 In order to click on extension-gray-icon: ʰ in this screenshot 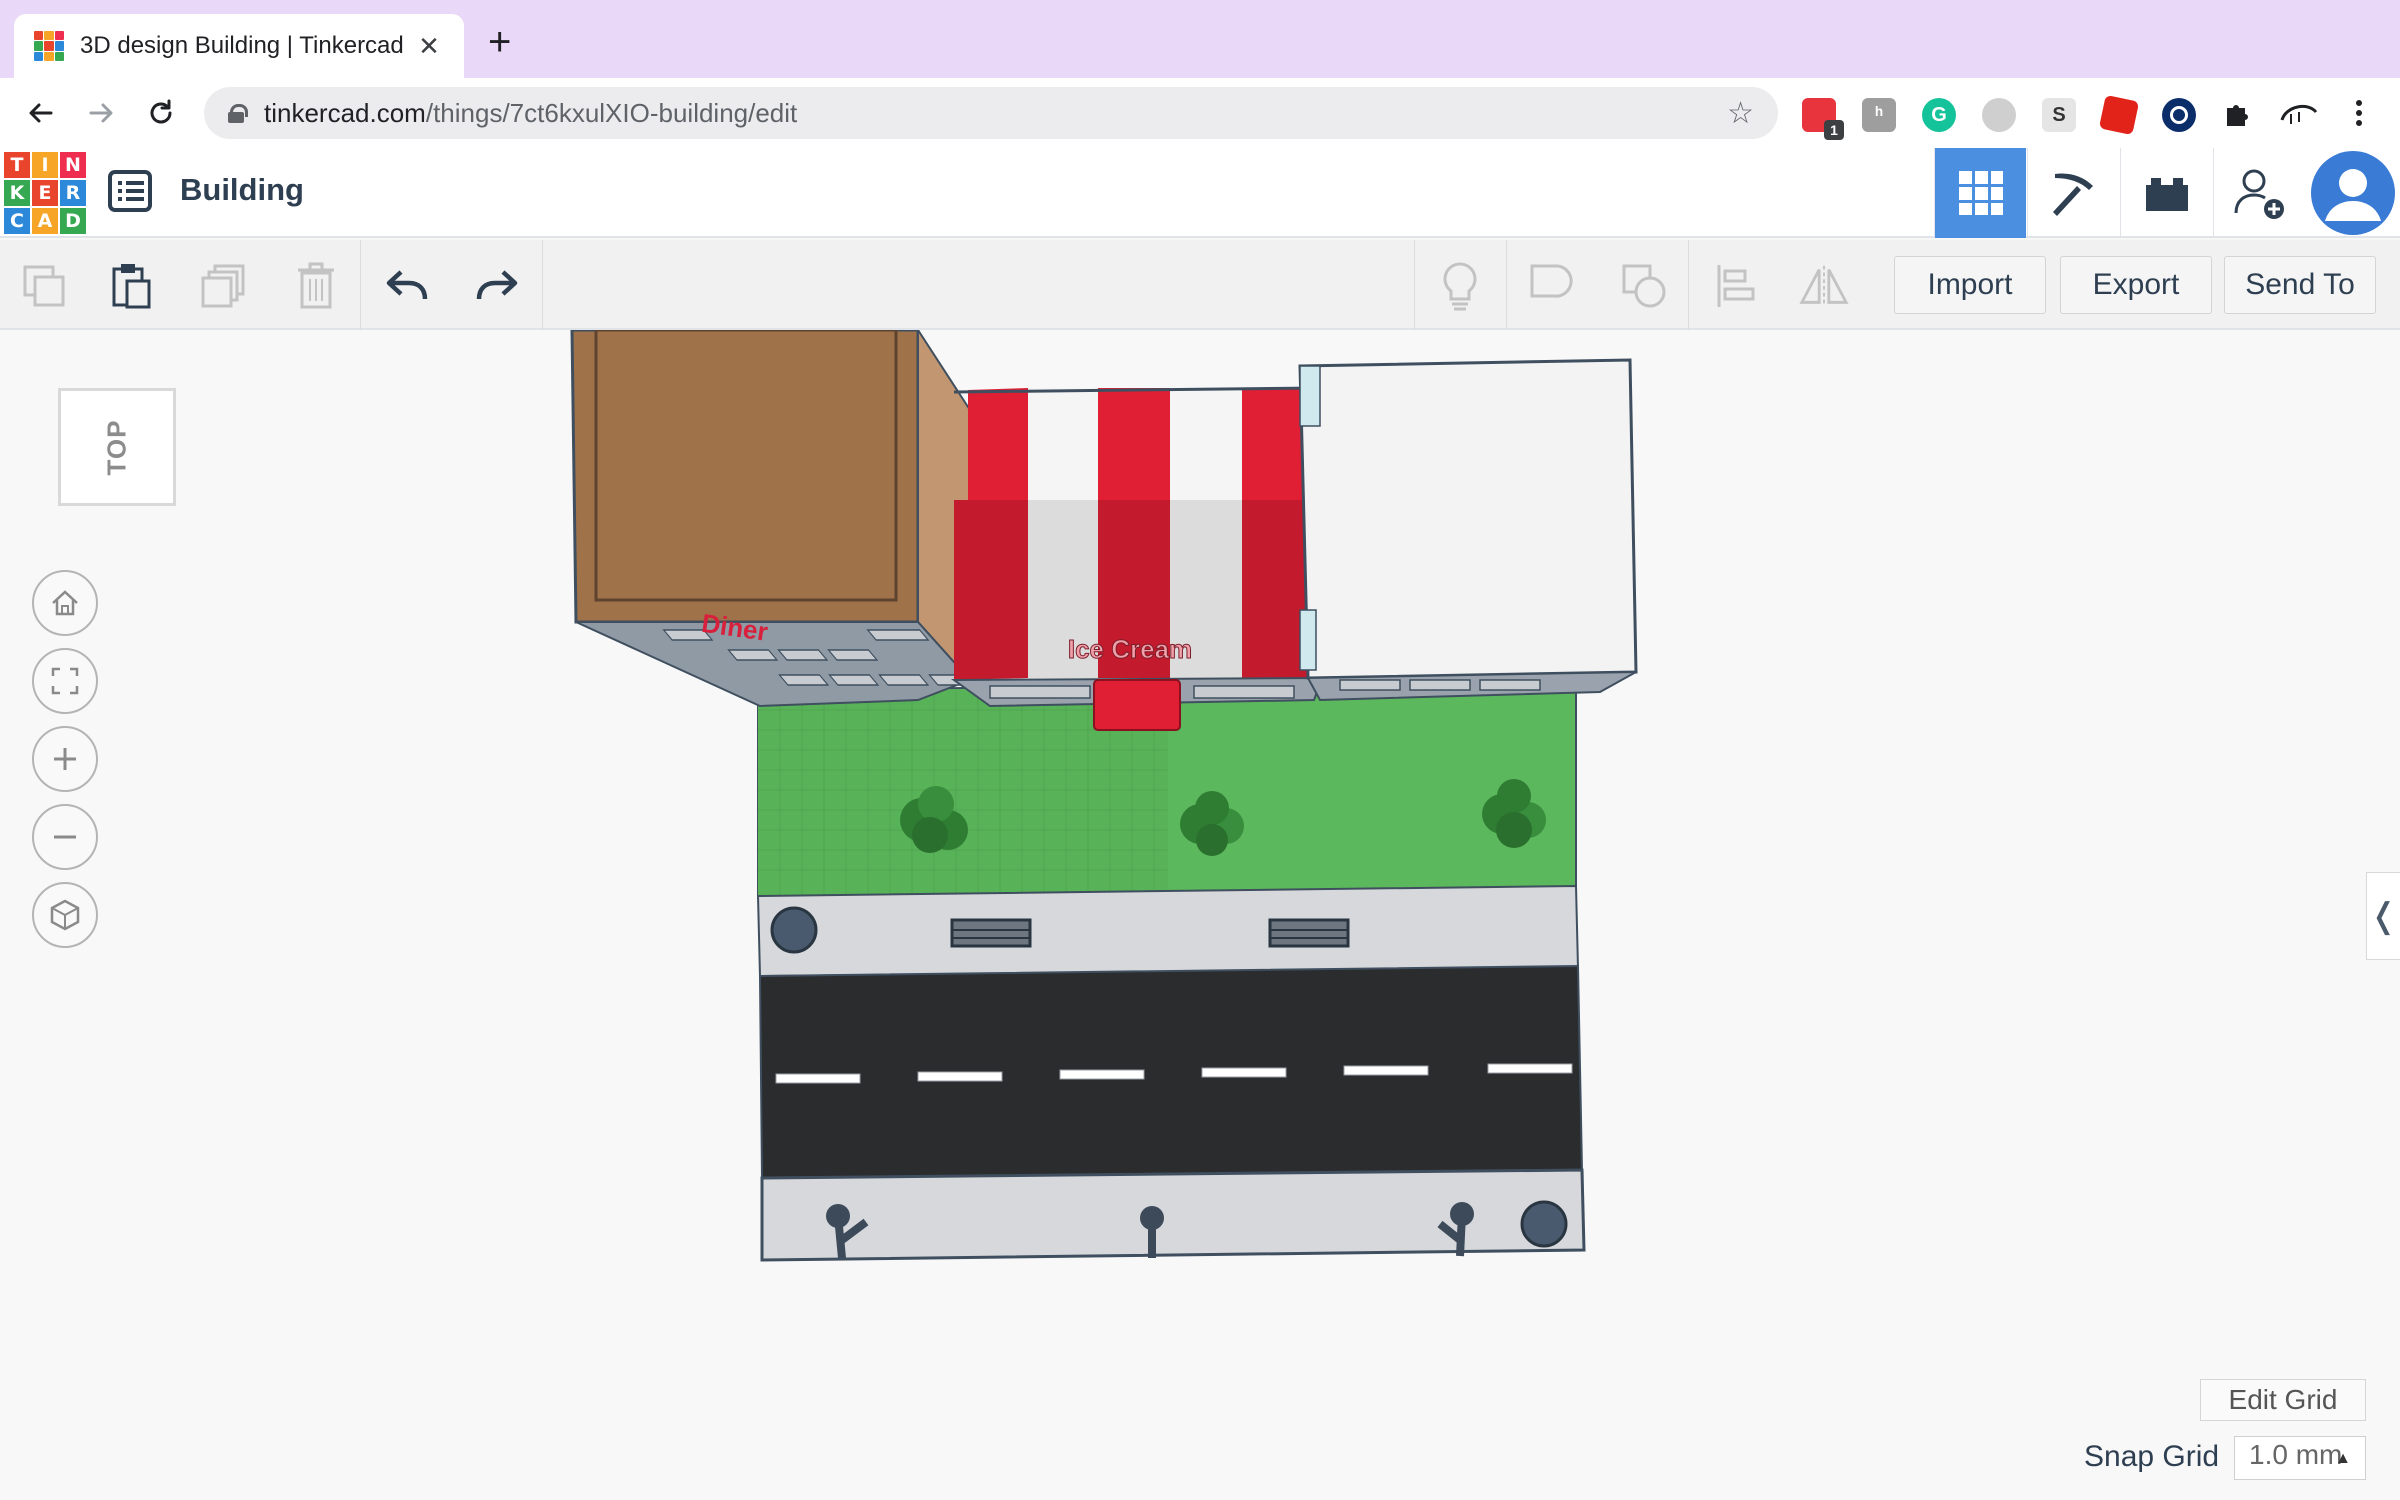, I will do `click(1879, 115)`.